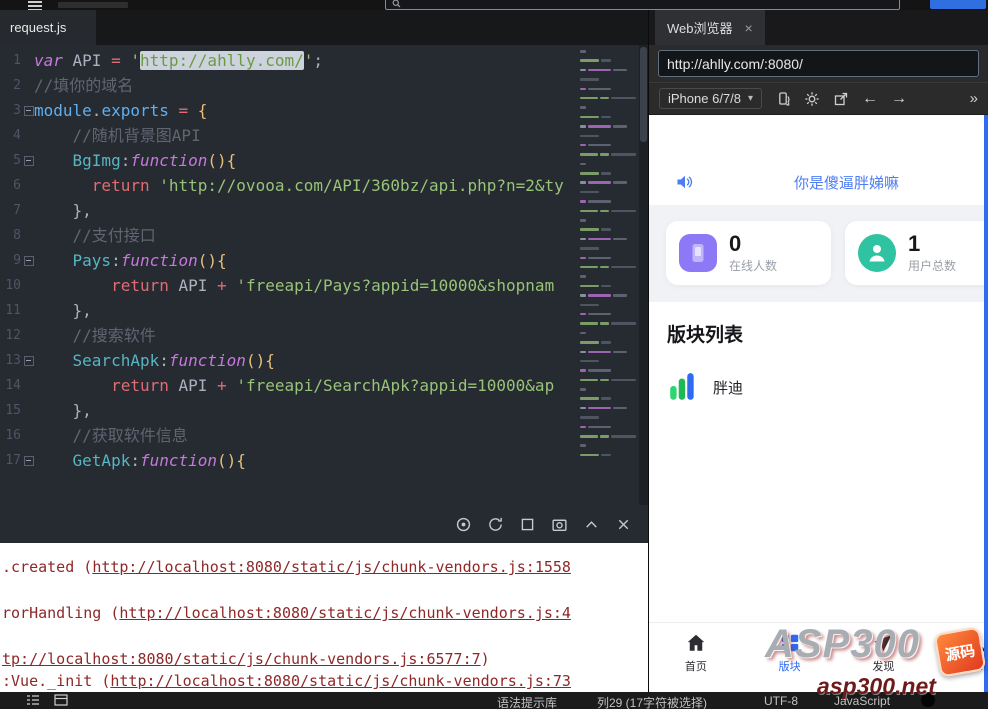 Image resolution: width=988 pixels, height=709 pixels. I want to click on code-line: 5 BgImg:function(){, so click(288, 160).